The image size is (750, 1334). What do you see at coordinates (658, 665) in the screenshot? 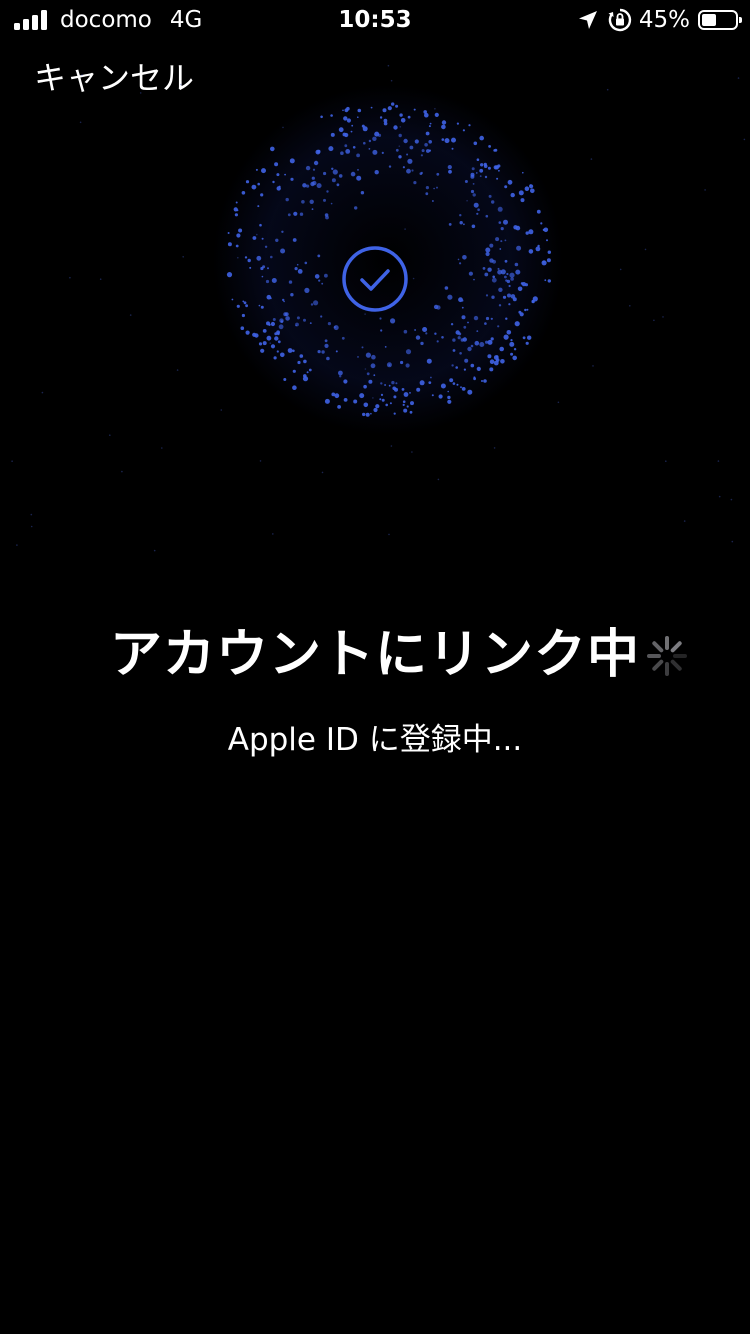
I see `spinner-spoke` at bounding box center [658, 665].